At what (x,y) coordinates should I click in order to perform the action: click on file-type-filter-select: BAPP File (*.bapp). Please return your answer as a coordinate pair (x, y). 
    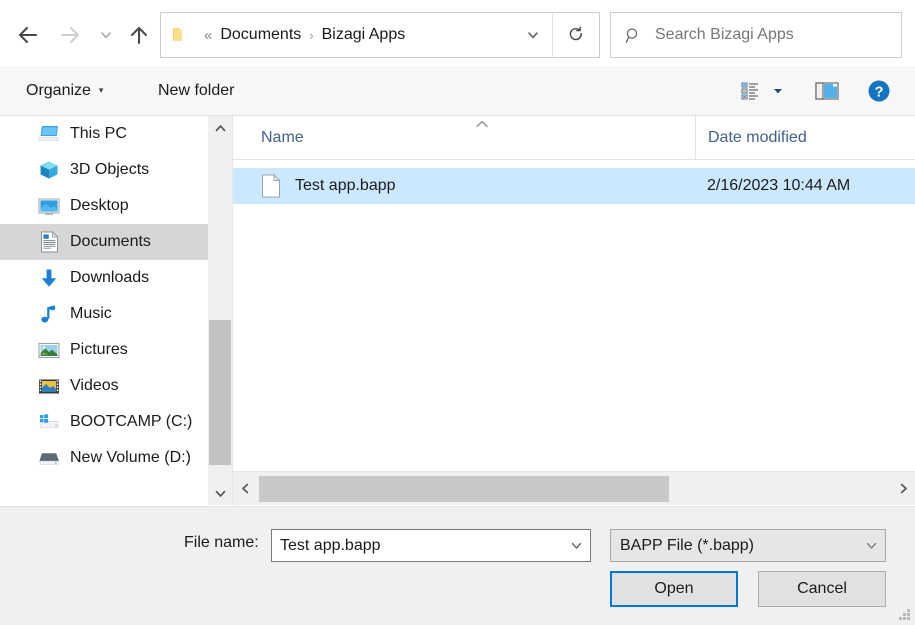
    Looking at the image, I should click on (748, 545).